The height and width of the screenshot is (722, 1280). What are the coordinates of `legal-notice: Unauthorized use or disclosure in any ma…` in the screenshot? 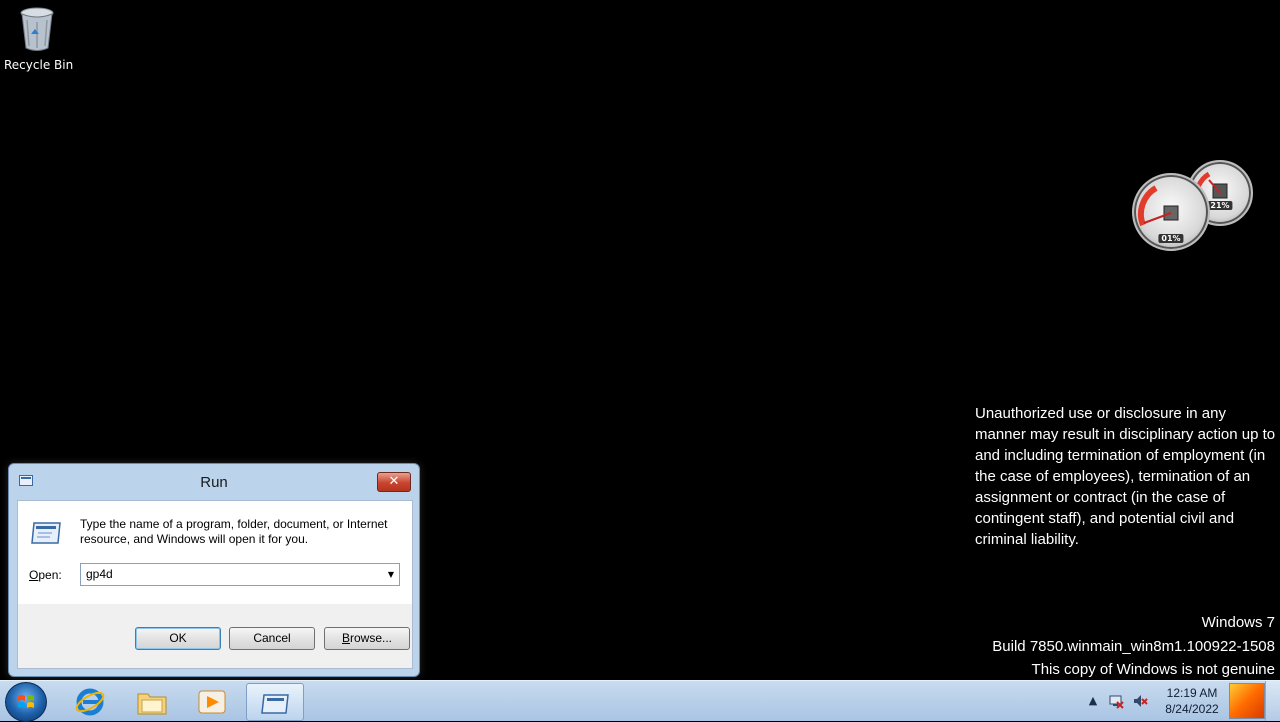 It's located at (1125, 476).